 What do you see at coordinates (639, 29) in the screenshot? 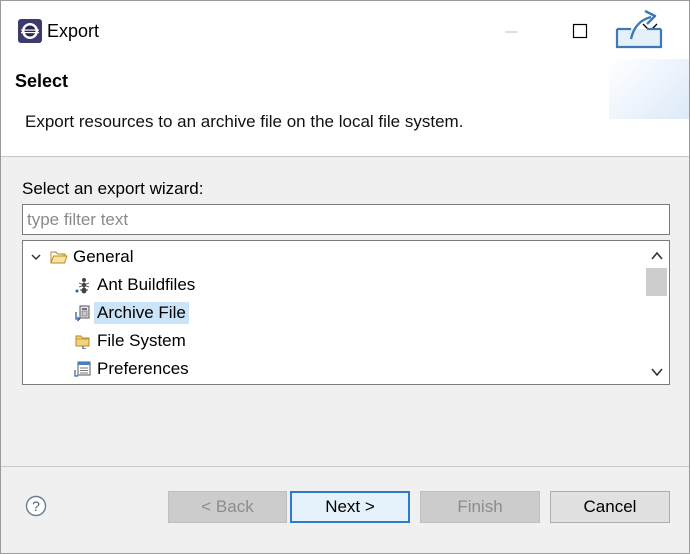
I see `export-banner-icon` at bounding box center [639, 29].